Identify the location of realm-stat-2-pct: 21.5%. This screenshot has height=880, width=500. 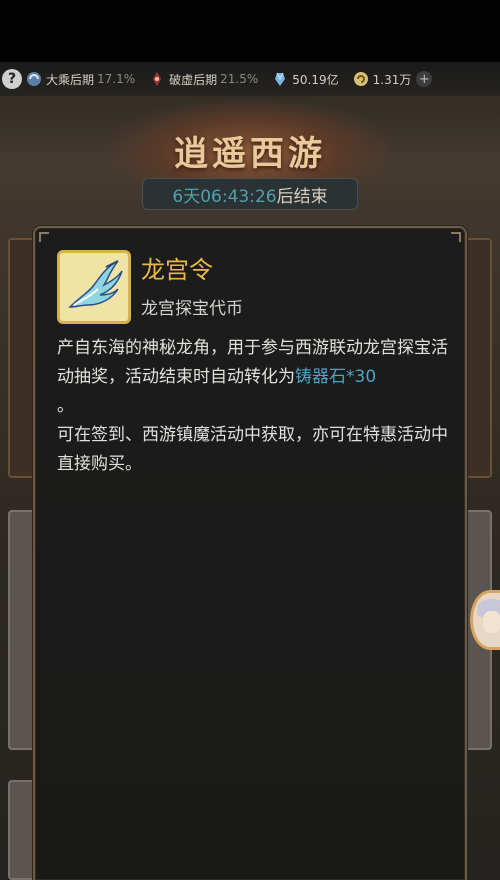
(239, 79).